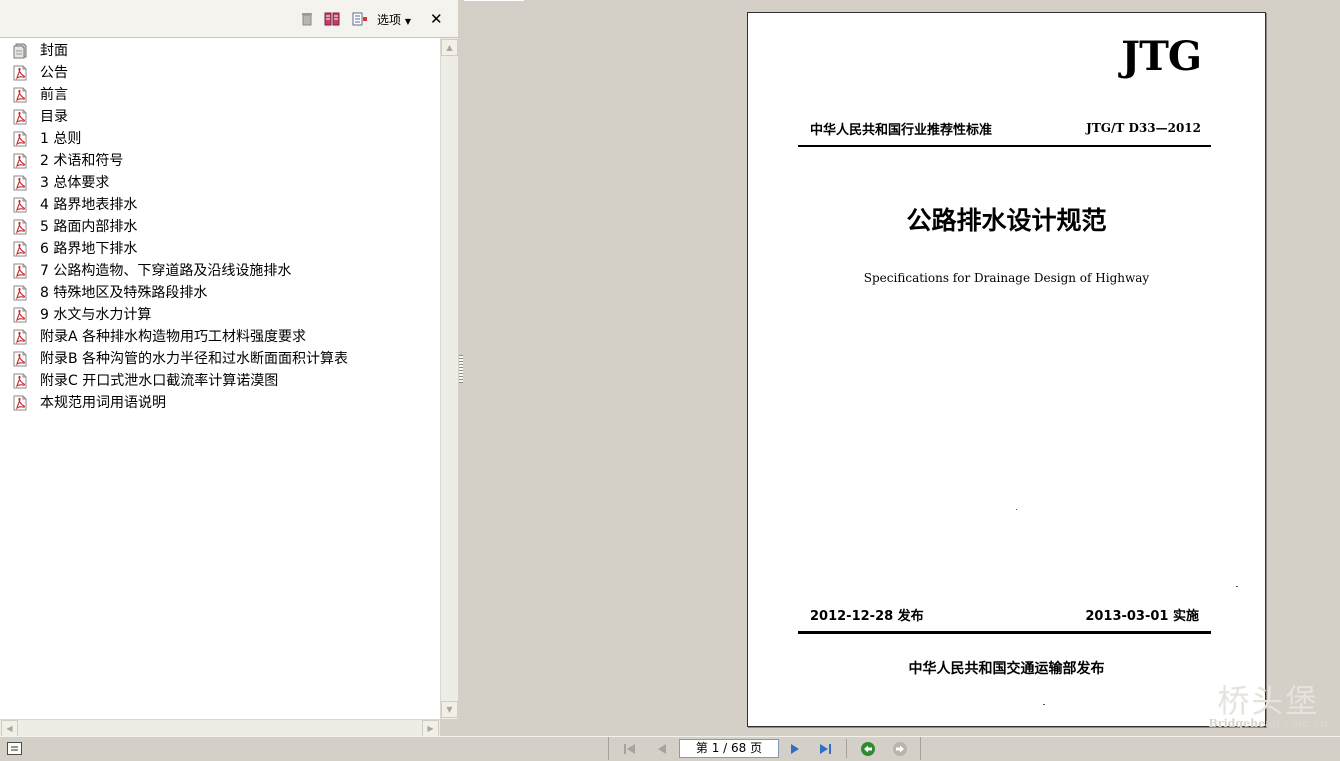 The height and width of the screenshot is (761, 1340). What do you see at coordinates (229, 19) in the screenshot?
I see `bookmarks-toolbar: 选项 ▼ ✕` at bounding box center [229, 19].